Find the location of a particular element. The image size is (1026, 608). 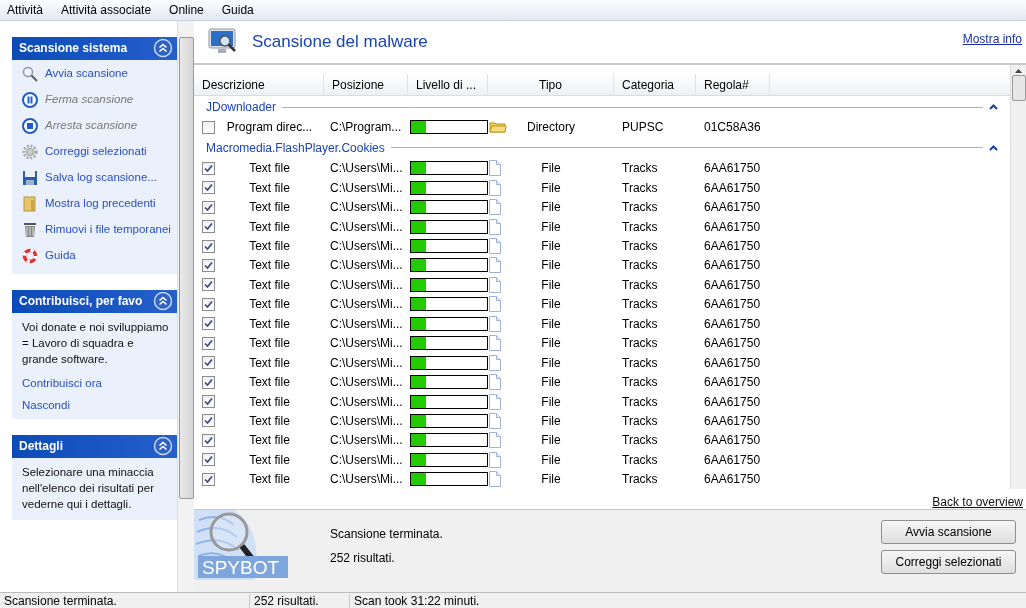

column-header: Regola# is located at coordinates (733, 84).